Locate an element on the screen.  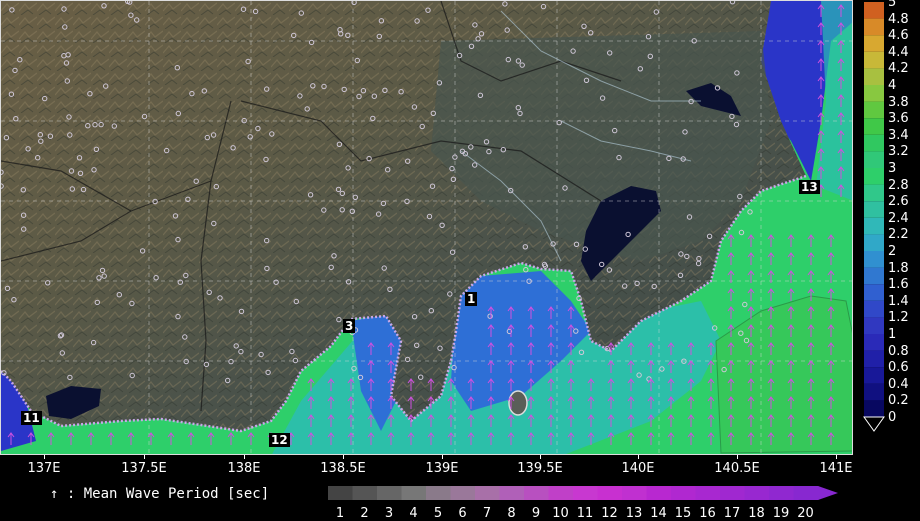
x-tick-label: 141E is located at coordinates (836, 468).